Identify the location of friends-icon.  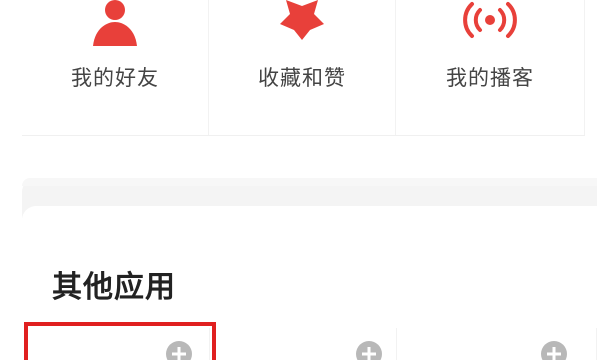
(115, 23).